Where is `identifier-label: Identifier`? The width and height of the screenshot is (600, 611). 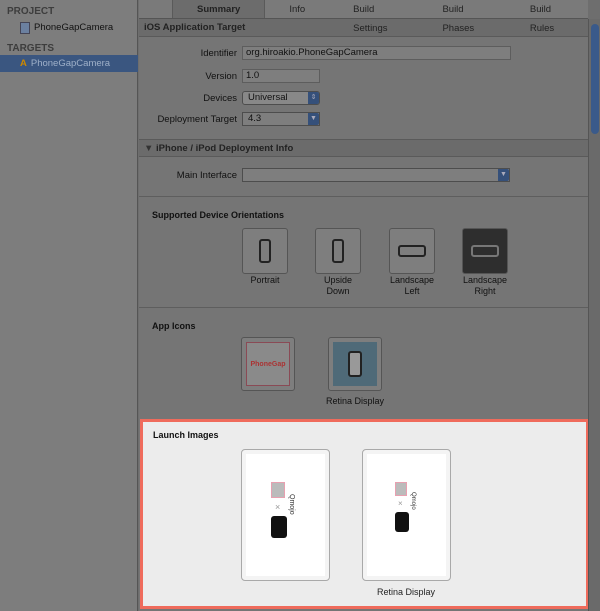 identifier-label: Identifier is located at coordinates (218, 53).